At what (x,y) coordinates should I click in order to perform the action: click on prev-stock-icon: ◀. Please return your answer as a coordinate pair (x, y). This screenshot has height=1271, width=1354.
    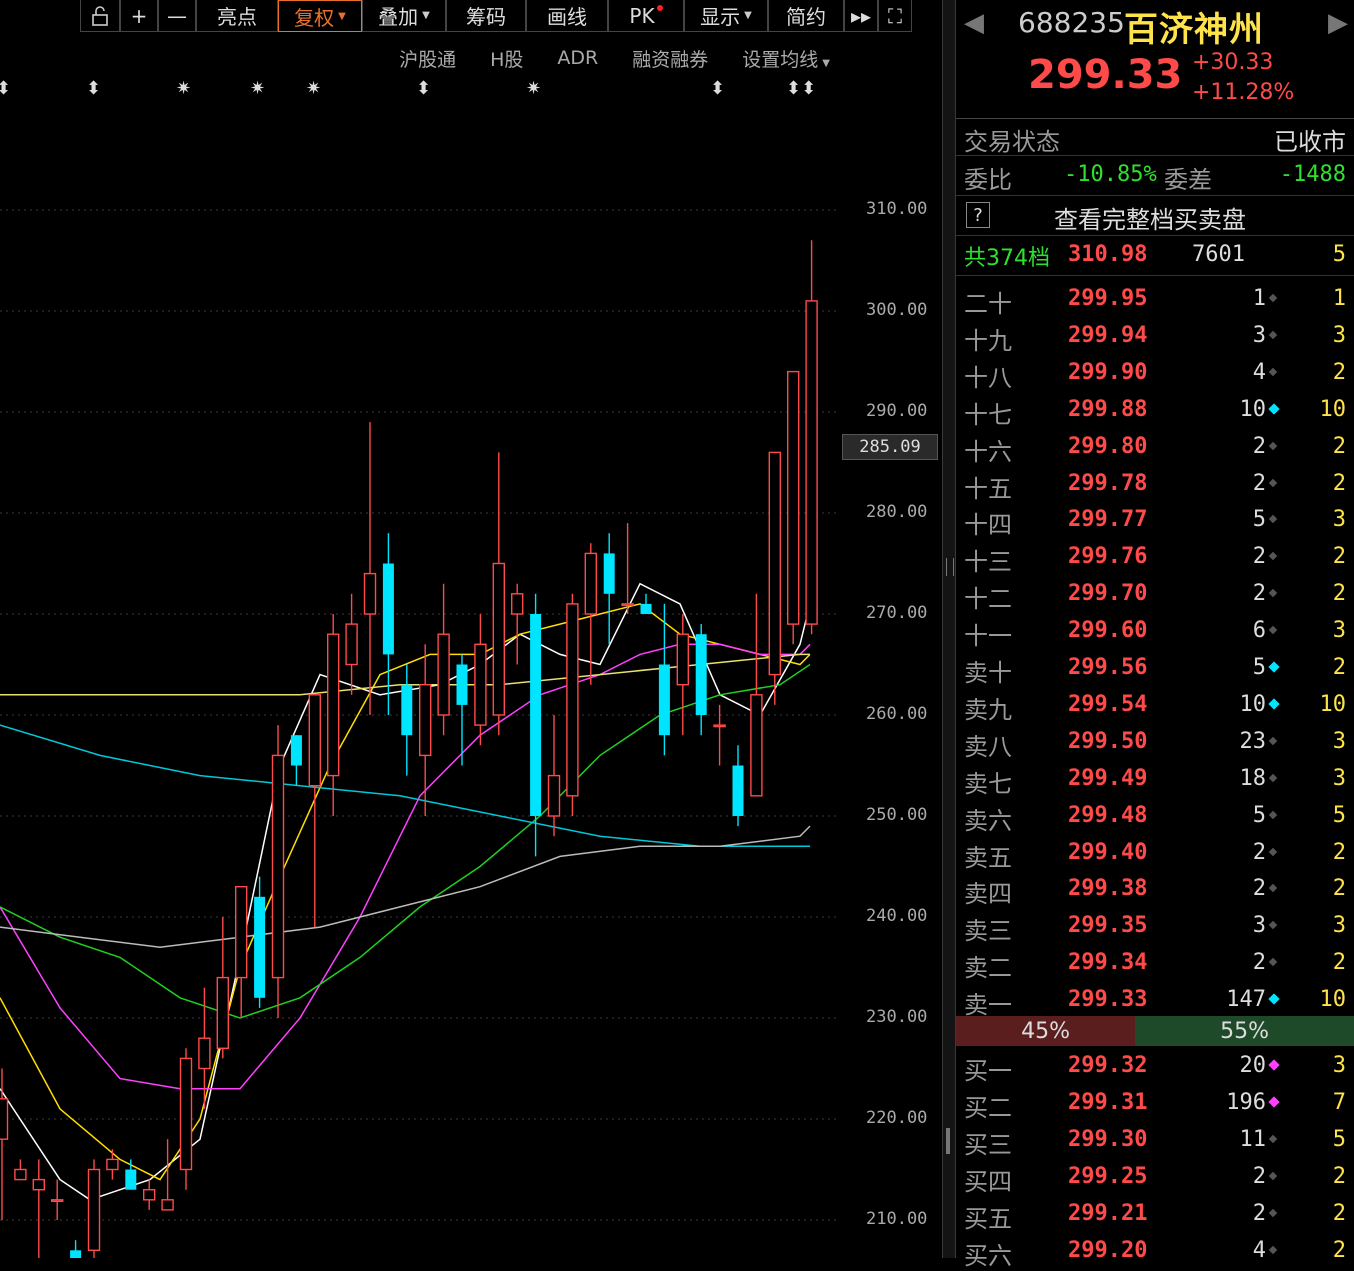
    Looking at the image, I should click on (974, 23).